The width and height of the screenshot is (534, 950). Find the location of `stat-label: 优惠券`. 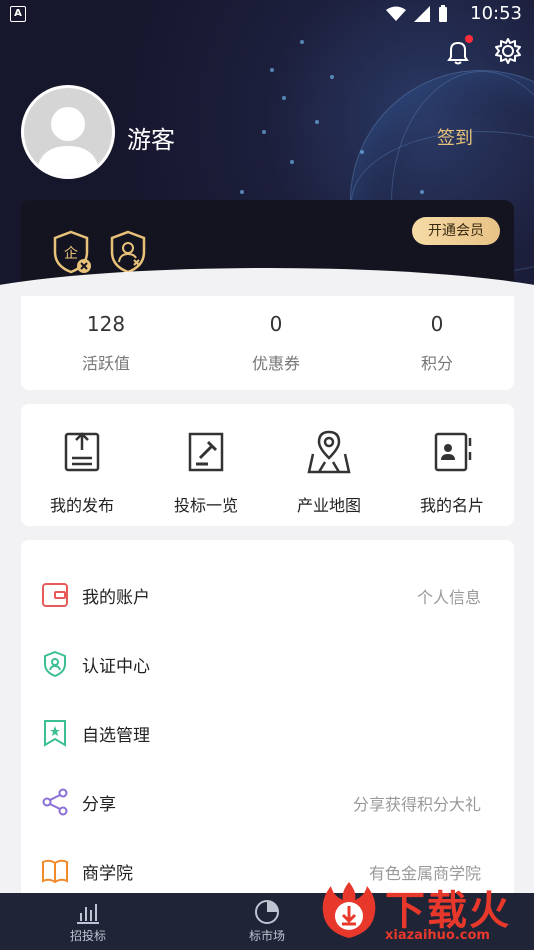

stat-label: 优惠券 is located at coordinates (275, 363).